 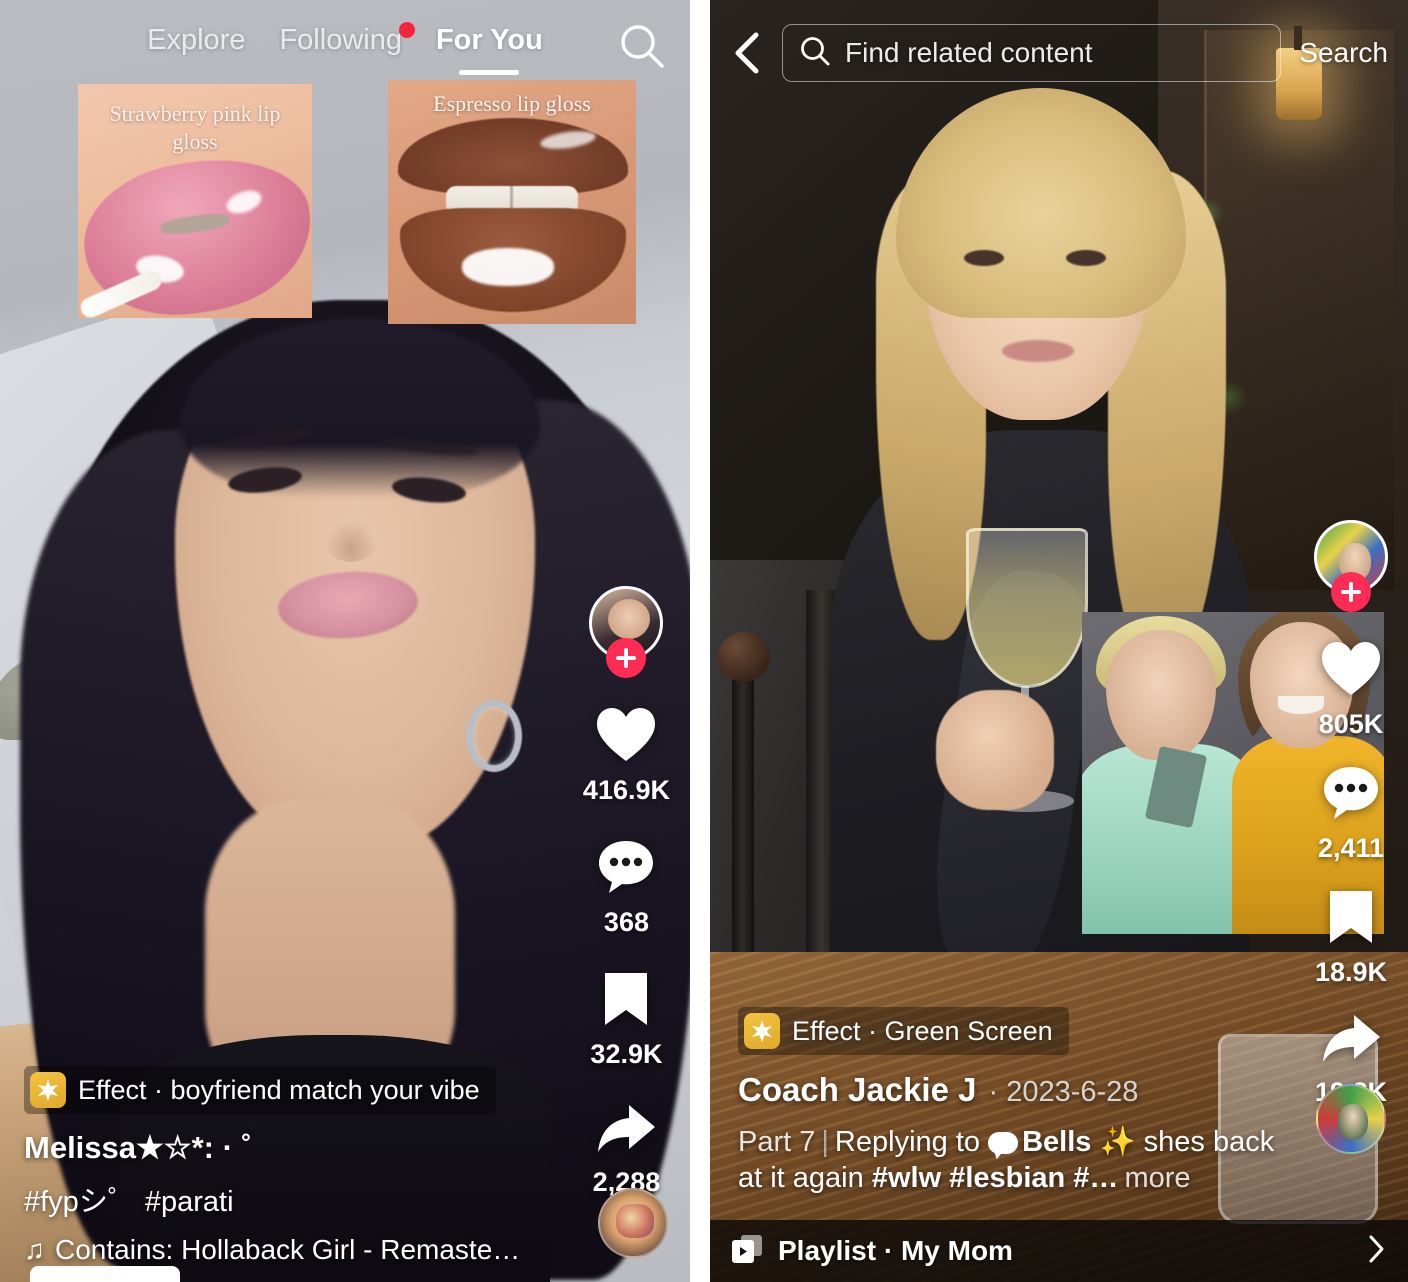 What do you see at coordinates (1079, 1142) in the screenshot?
I see `desc-reply-user: Bells ✨` at bounding box center [1079, 1142].